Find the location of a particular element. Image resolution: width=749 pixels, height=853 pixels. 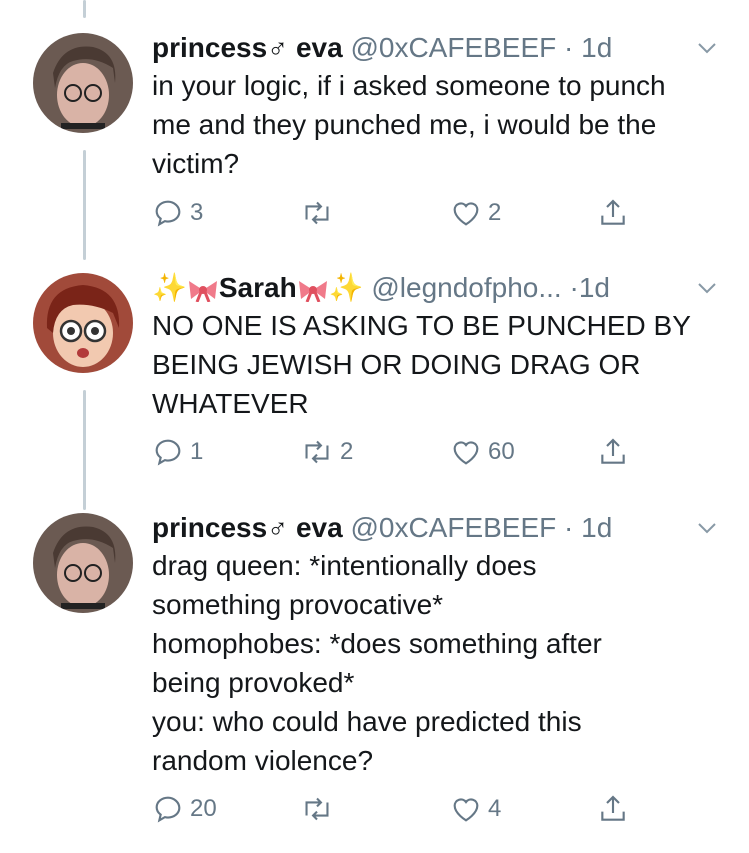

reply-button: 3 is located at coordinates (177, 213).